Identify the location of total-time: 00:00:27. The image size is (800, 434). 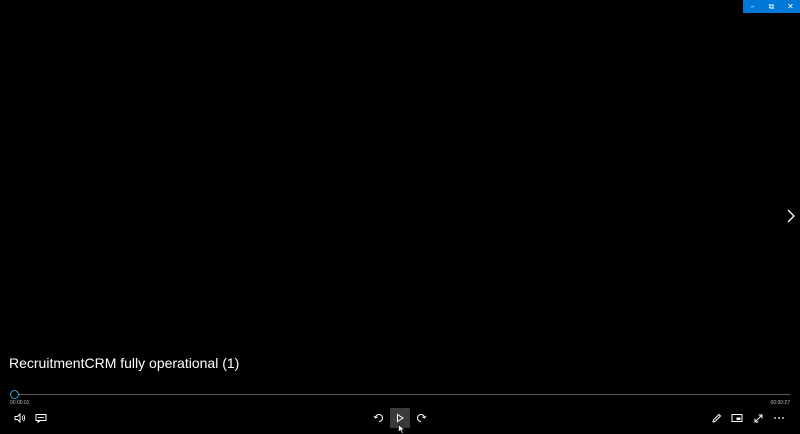
(780, 403).